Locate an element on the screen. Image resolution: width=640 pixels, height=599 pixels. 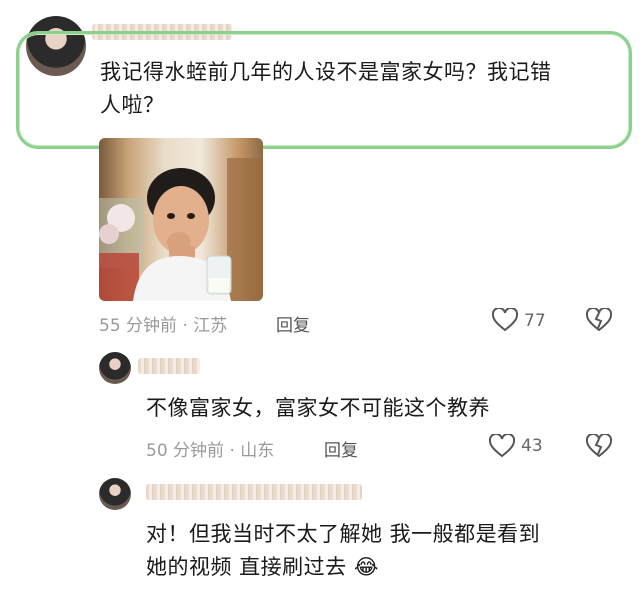
comment-line: 对！但我当时不太了解她 我一般都是看到 is located at coordinates (343, 534).